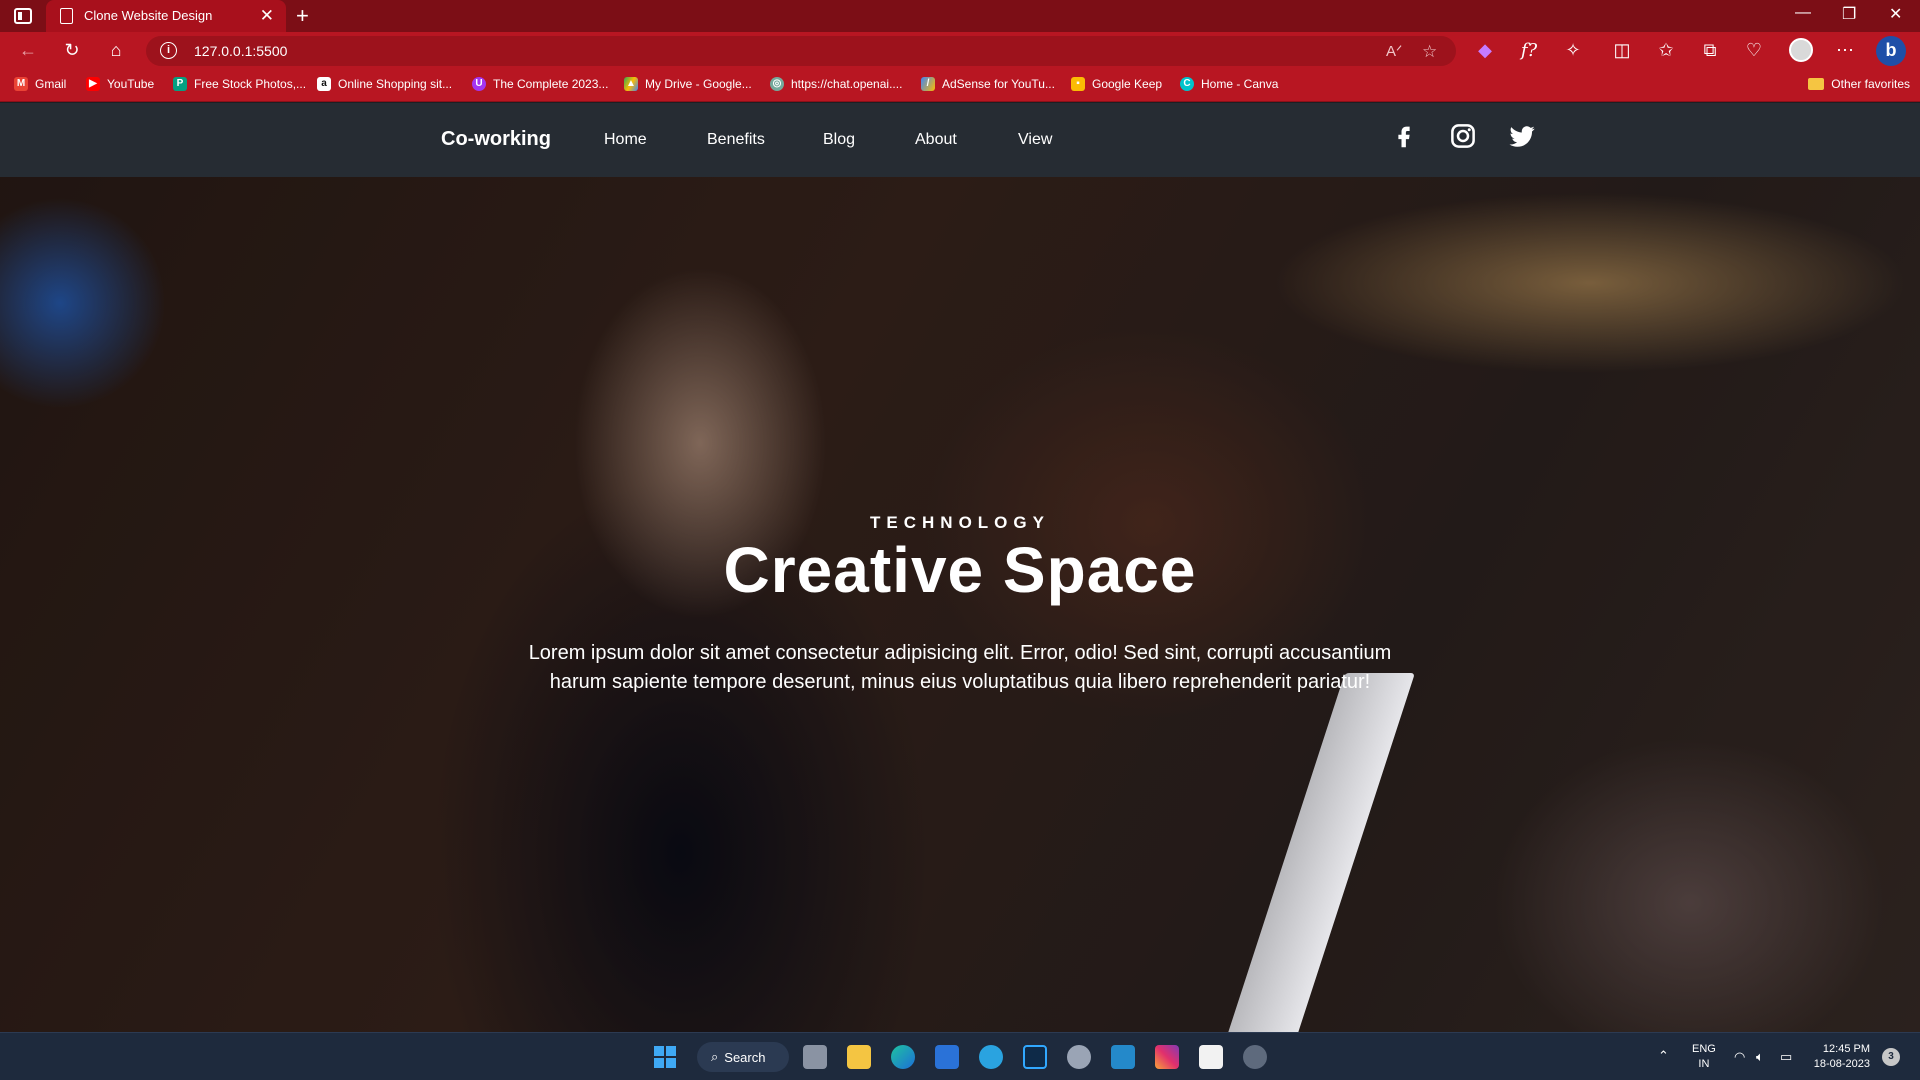  What do you see at coordinates (631, 84) in the screenshot?
I see `google-drive-icon: ▲` at bounding box center [631, 84].